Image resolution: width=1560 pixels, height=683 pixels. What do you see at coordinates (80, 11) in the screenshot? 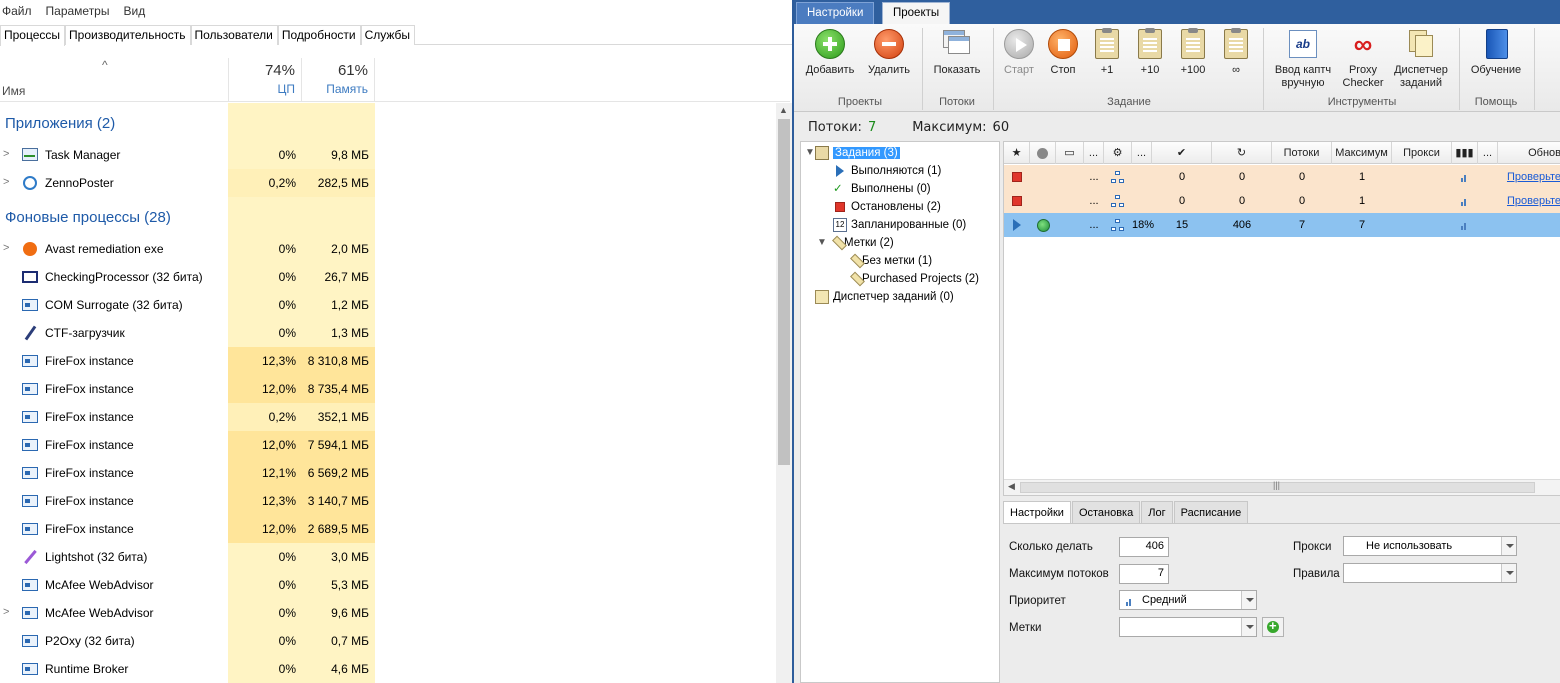
I see `menu-options: Параметры` at bounding box center [80, 11].